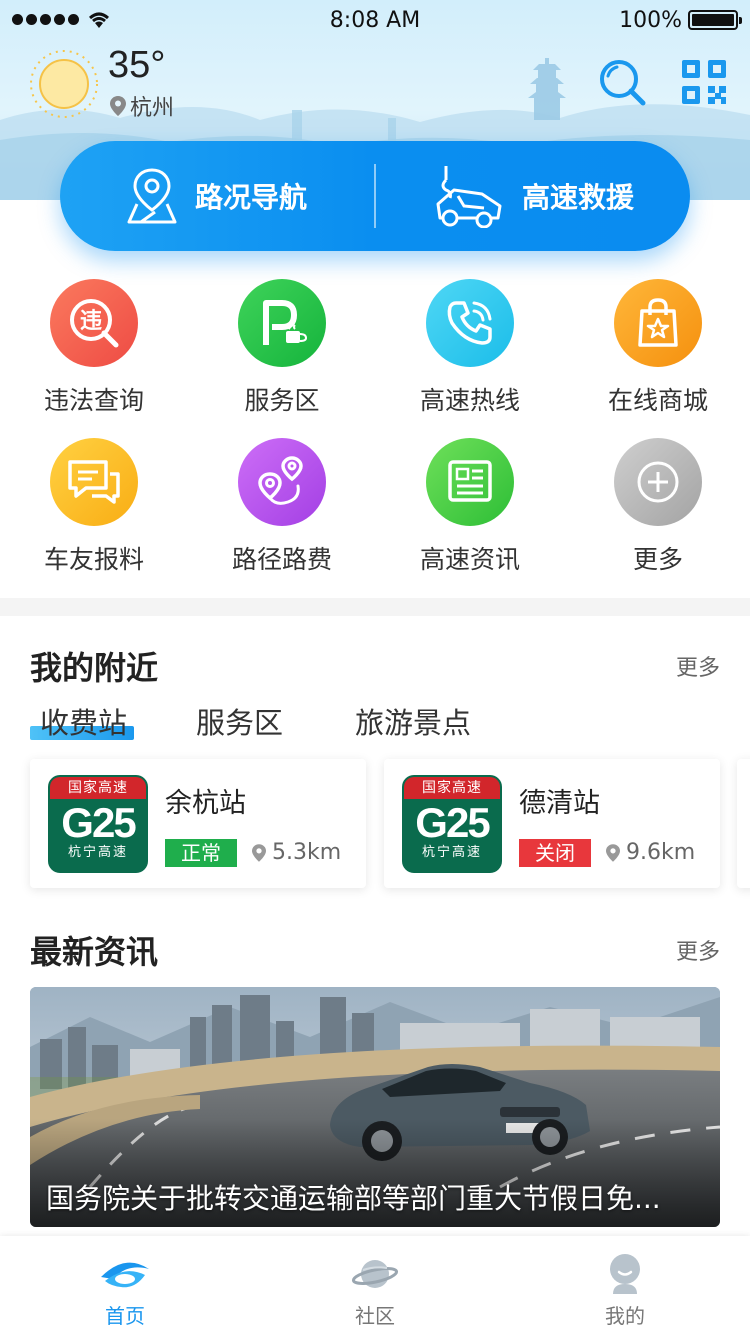 This screenshot has width=750, height=1334. What do you see at coordinates (94, 668) in the screenshot?
I see `nearby-section-title: 我的附近` at bounding box center [94, 668].